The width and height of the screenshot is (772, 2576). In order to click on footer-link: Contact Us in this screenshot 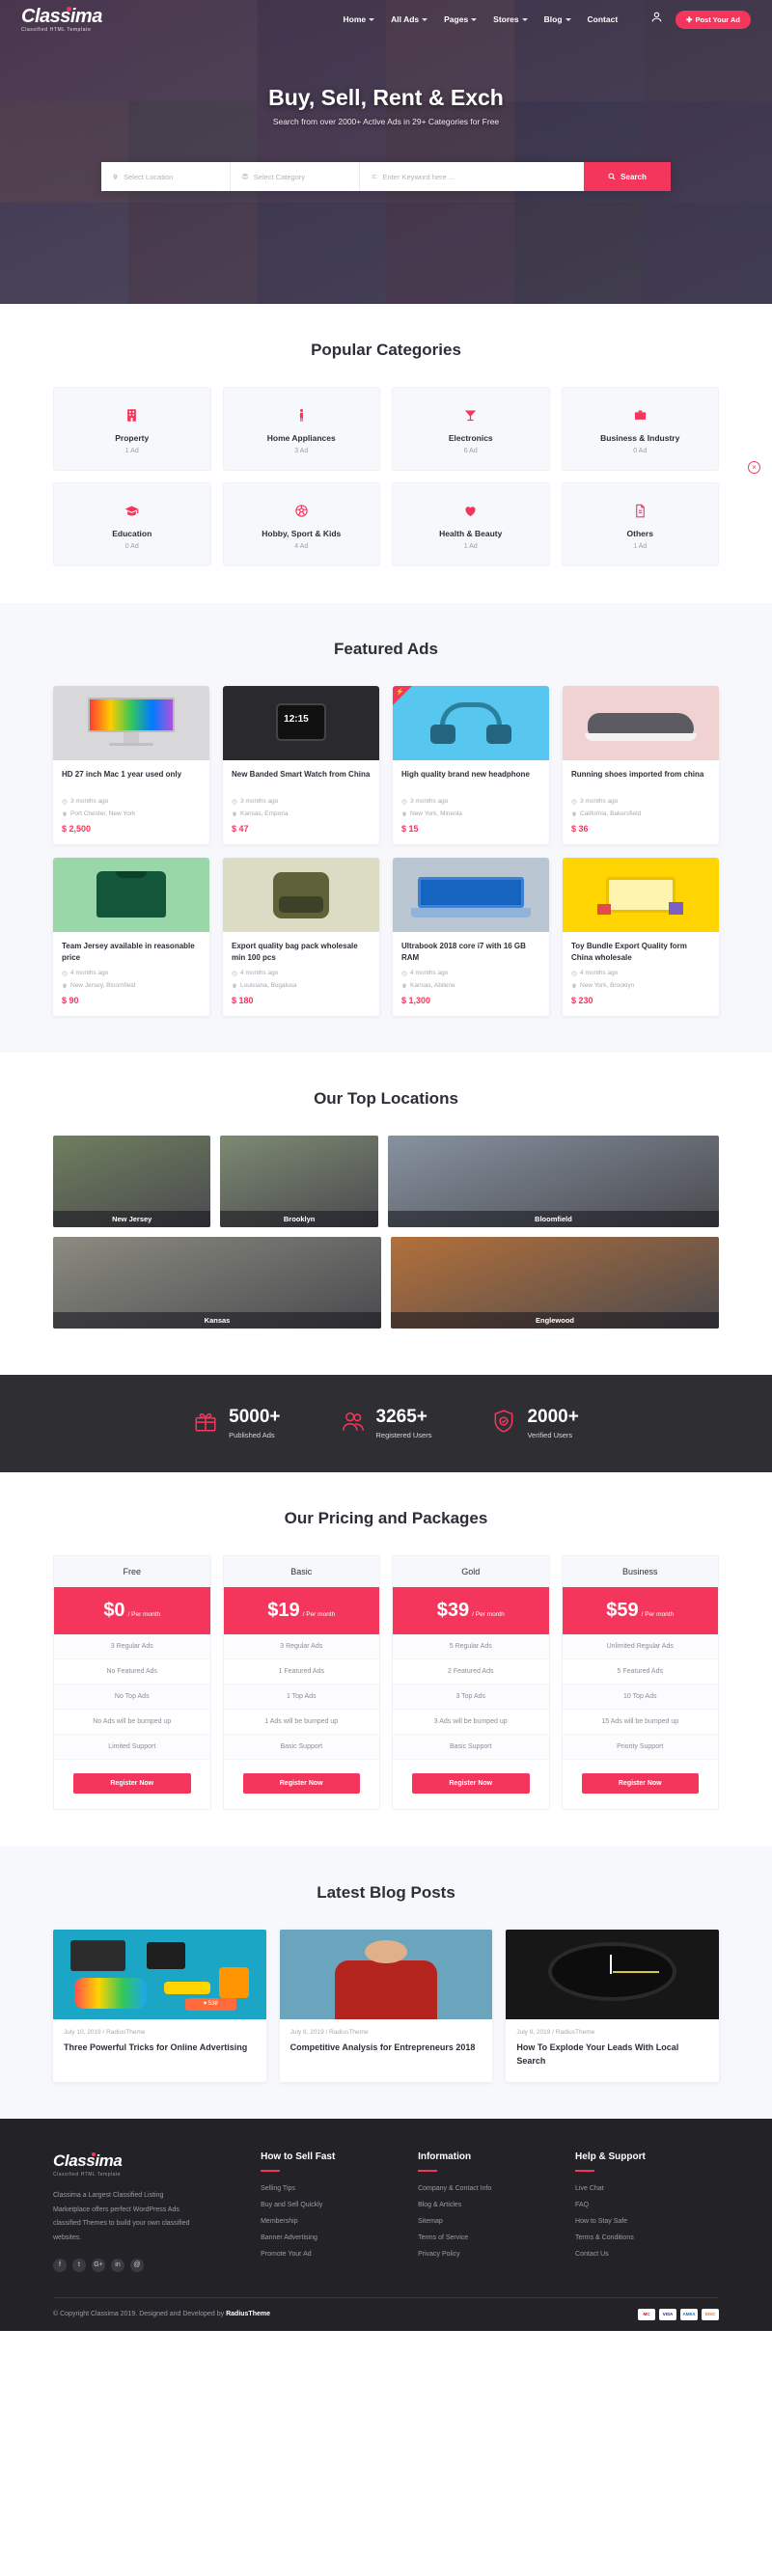, I will do `click(647, 2254)`.